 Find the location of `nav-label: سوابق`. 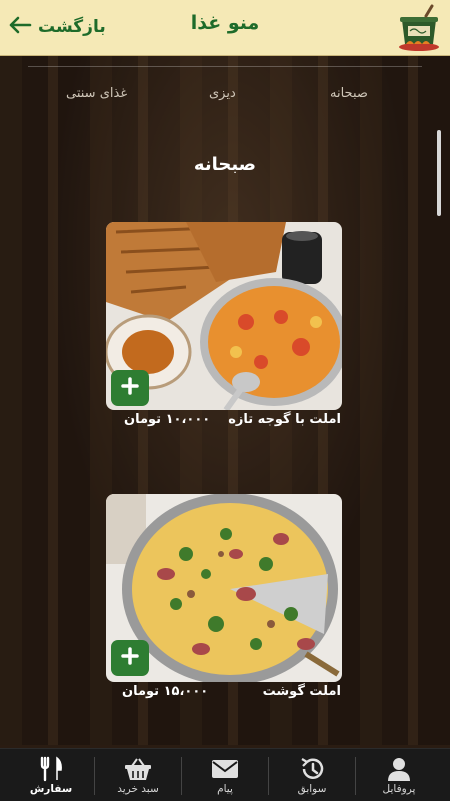

nav-label: سوابق is located at coordinates (312, 789).